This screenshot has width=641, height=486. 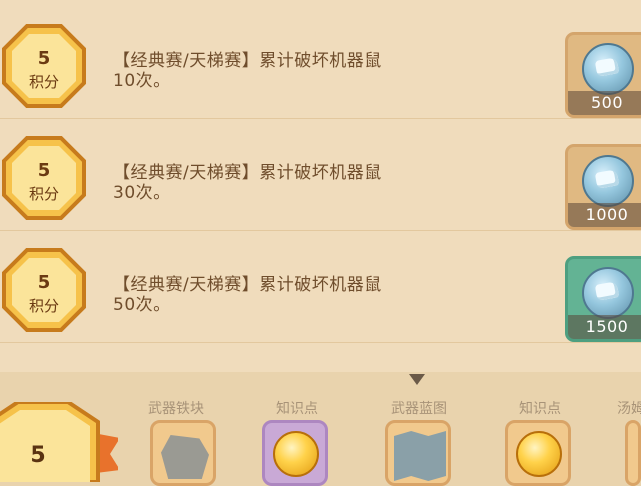 I want to click on task-description: 【经典赛/天梯赛】累计破坏机器鼠 50次。, so click(x=283, y=295).